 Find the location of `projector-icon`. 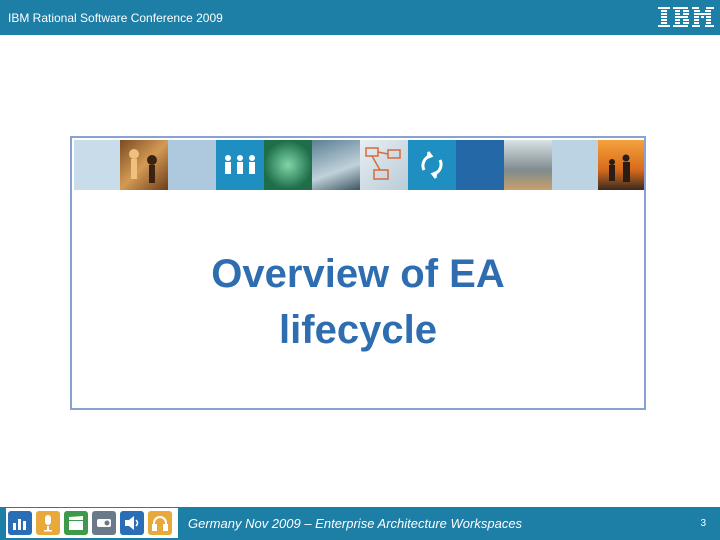

projector-icon is located at coordinates (104, 523).